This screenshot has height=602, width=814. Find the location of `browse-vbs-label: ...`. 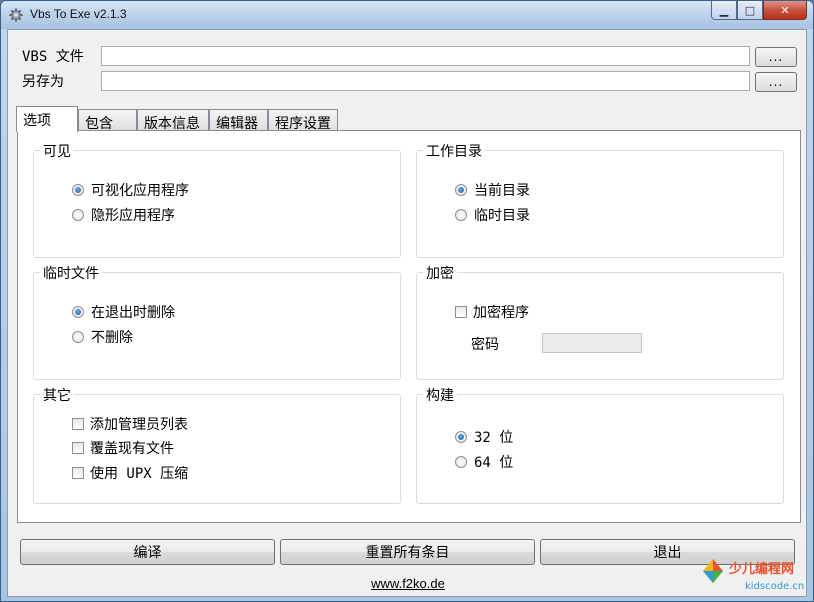

browse-vbs-label: ... is located at coordinates (776, 57).